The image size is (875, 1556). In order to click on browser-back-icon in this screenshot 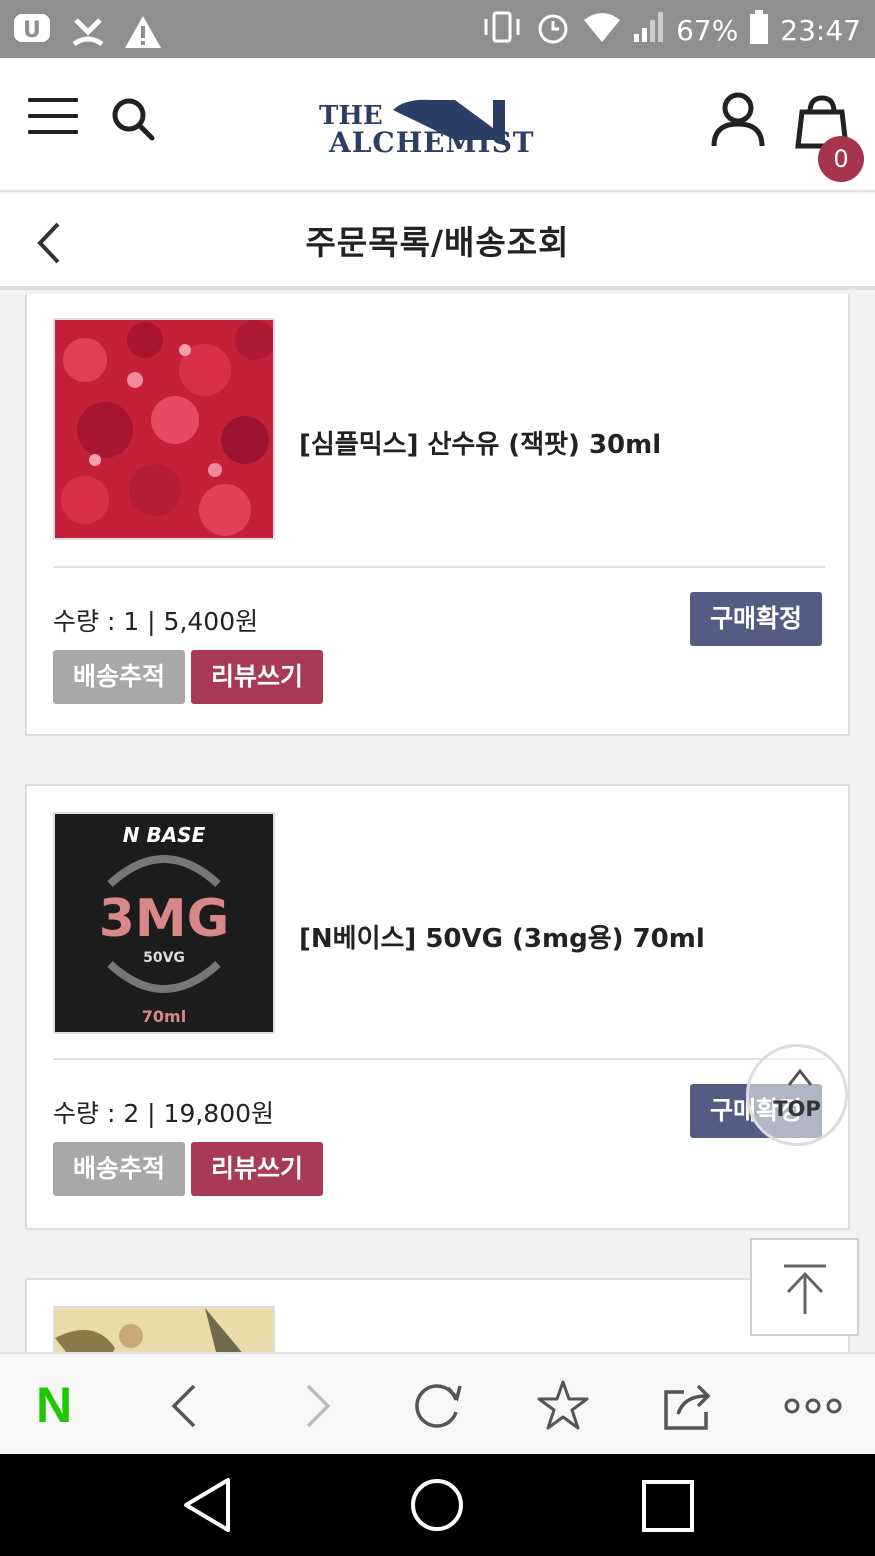, I will do `click(186, 1406)`.